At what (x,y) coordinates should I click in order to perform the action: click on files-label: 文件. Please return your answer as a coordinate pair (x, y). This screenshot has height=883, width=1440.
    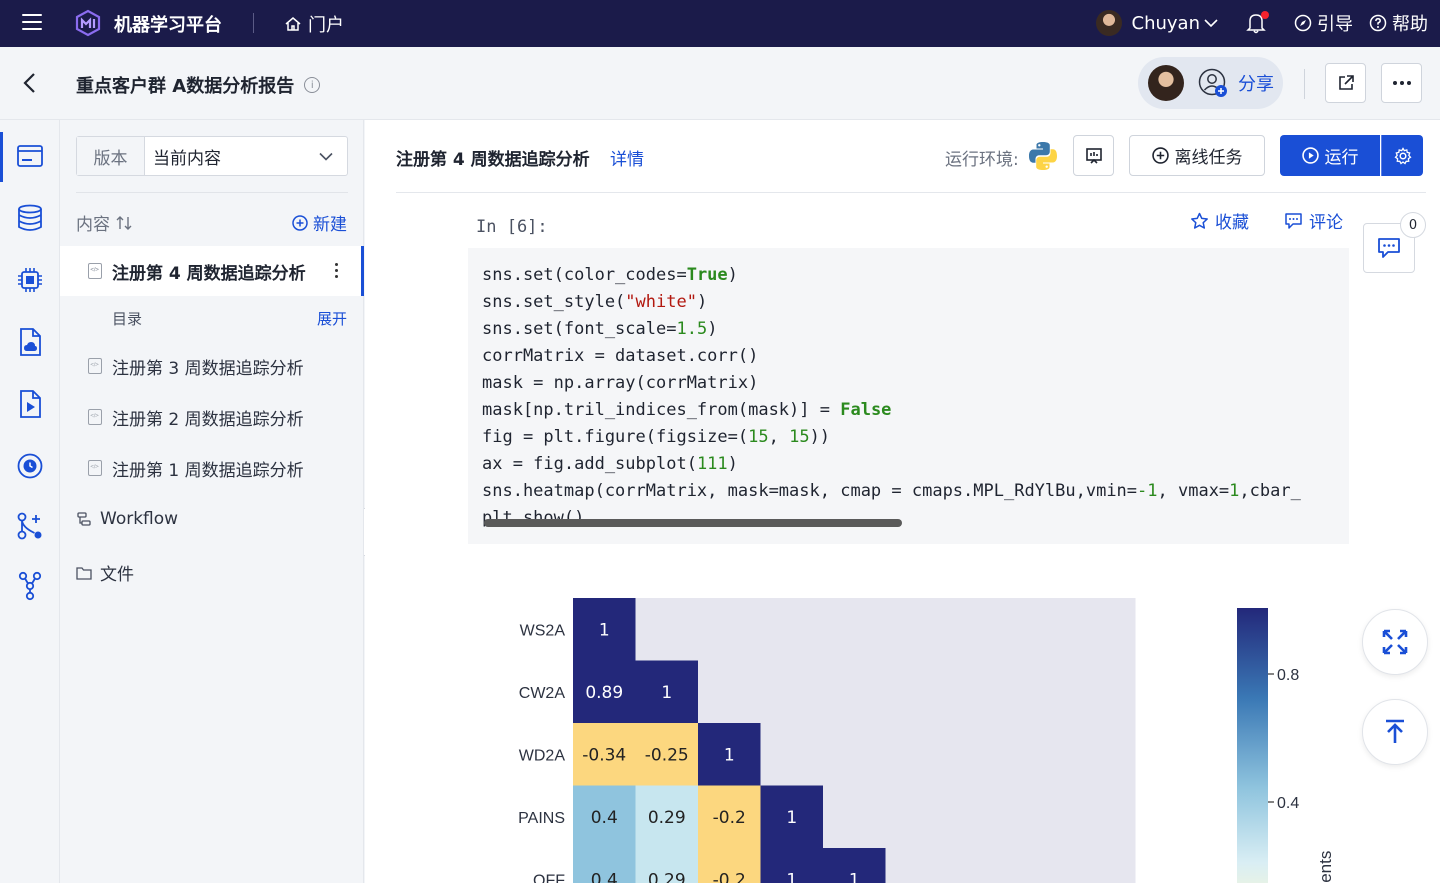
    Looking at the image, I should click on (117, 575).